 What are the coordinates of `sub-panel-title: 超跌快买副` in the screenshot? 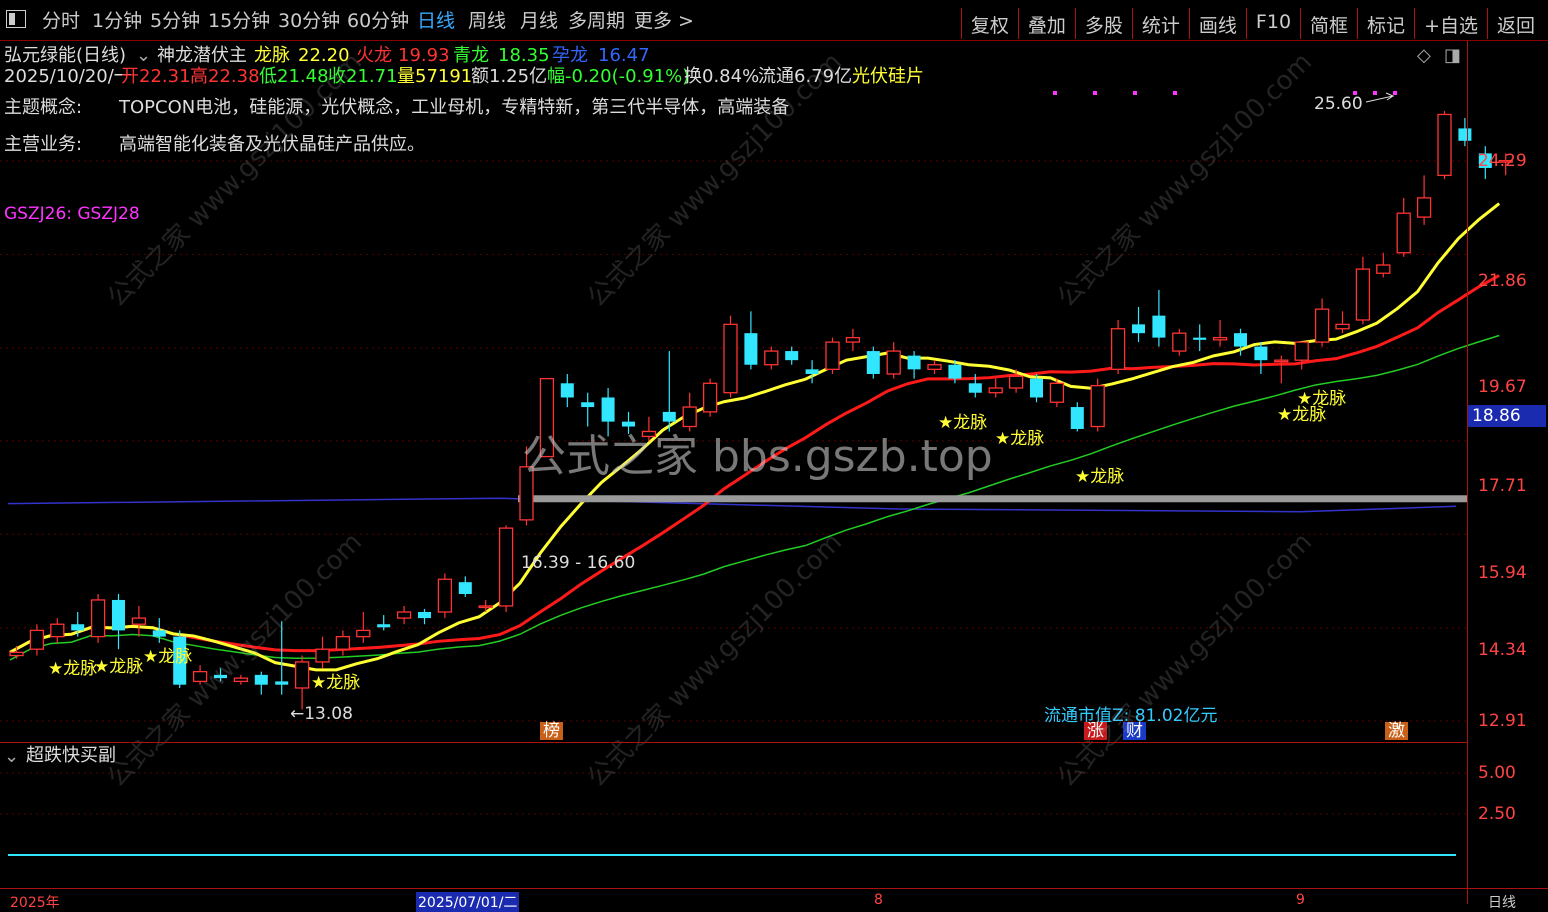 It's located at (71, 756).